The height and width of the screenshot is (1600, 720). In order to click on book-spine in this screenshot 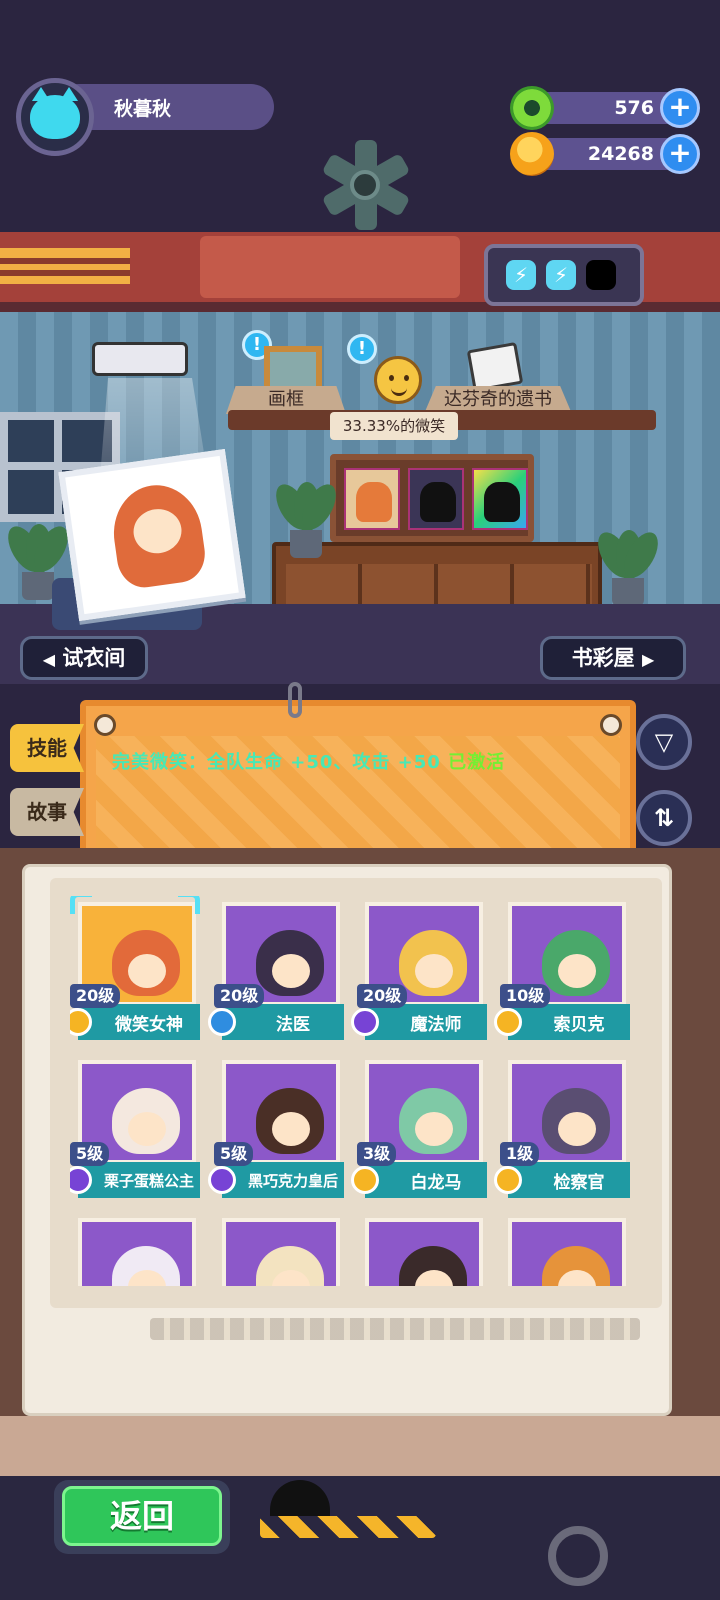, I will do `click(360, 1446)`.